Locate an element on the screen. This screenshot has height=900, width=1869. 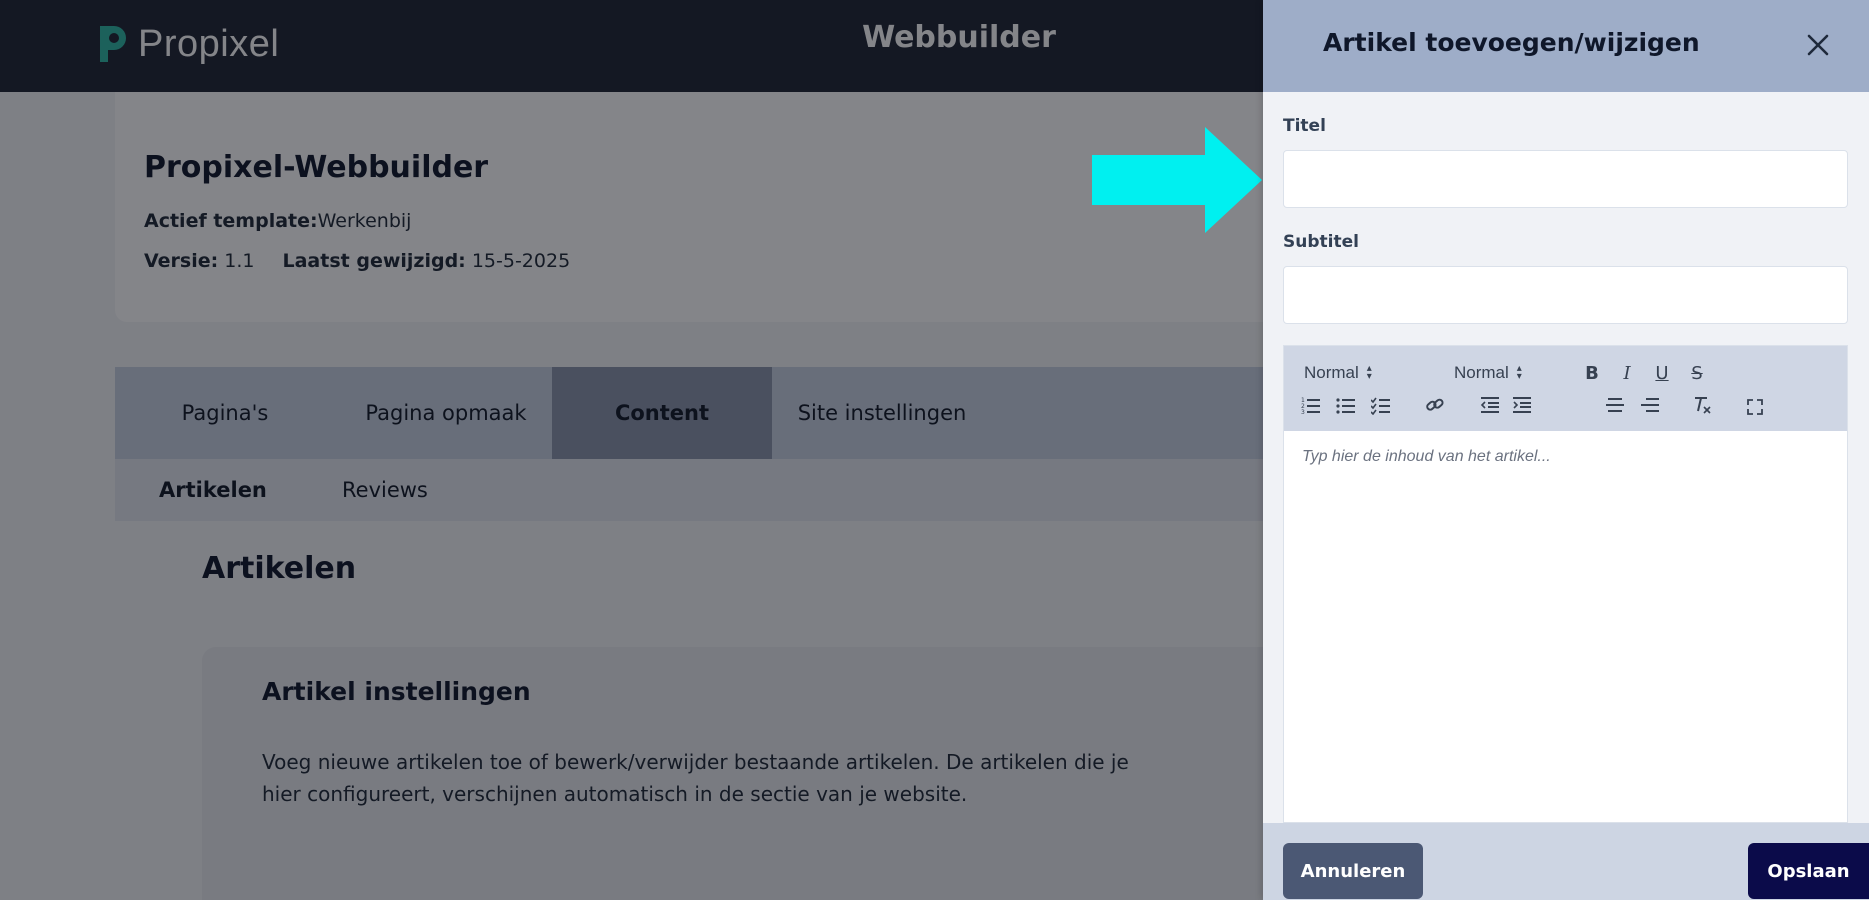
panel-title: Artikel toevoegen/wijzigen is located at coordinates (1511, 42).